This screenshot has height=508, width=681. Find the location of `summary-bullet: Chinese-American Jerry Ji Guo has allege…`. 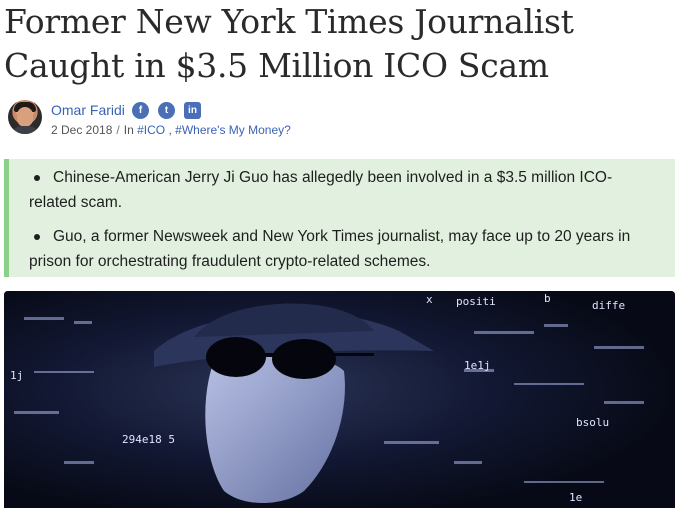

summary-bullet: Chinese-American Jerry Ji Guo has allege… is located at coordinates (344, 190).